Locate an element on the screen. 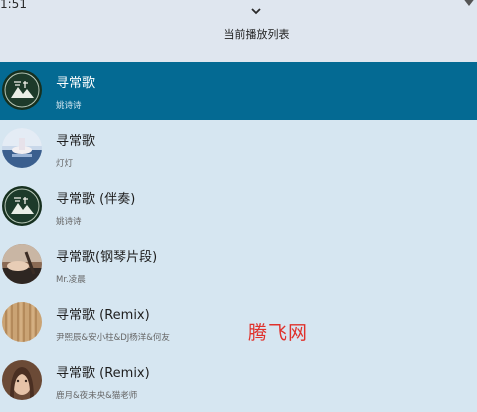 This screenshot has width=477, height=412. playlist-item: 寻常歌 (Remix) 鹿月&夜未央&猫老师 is located at coordinates (238, 381).